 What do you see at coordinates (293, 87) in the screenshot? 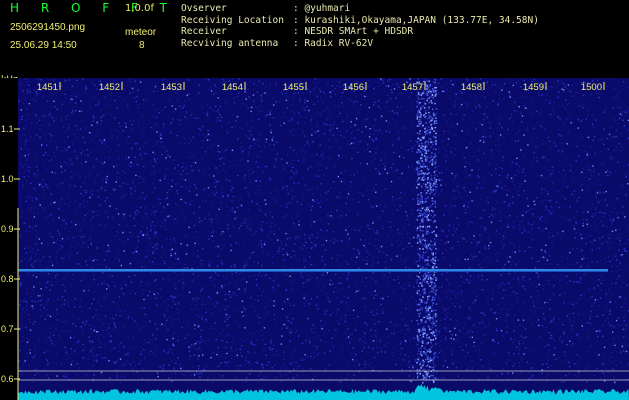
I see `x-tick-label: 1455` at bounding box center [293, 87].